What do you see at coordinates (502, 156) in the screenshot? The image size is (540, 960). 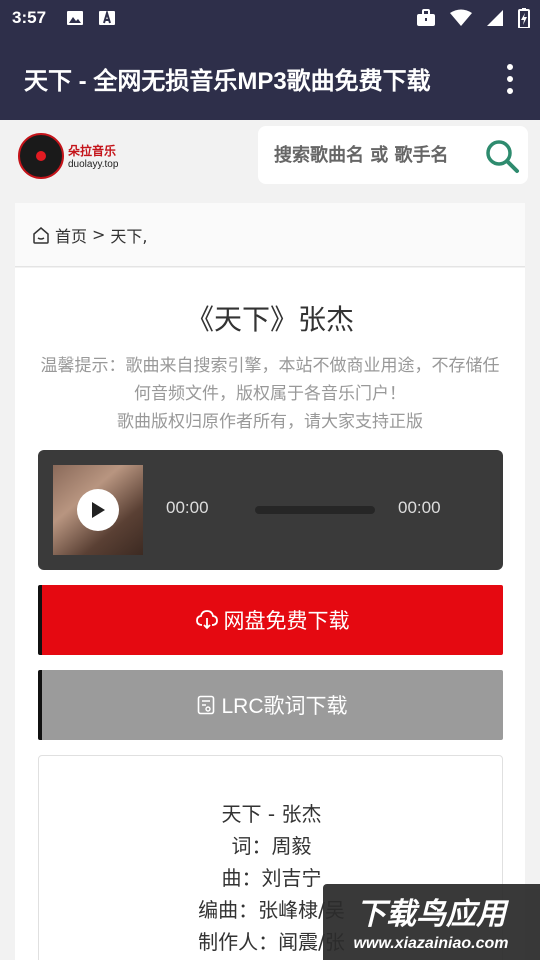 I see `search-icon` at bounding box center [502, 156].